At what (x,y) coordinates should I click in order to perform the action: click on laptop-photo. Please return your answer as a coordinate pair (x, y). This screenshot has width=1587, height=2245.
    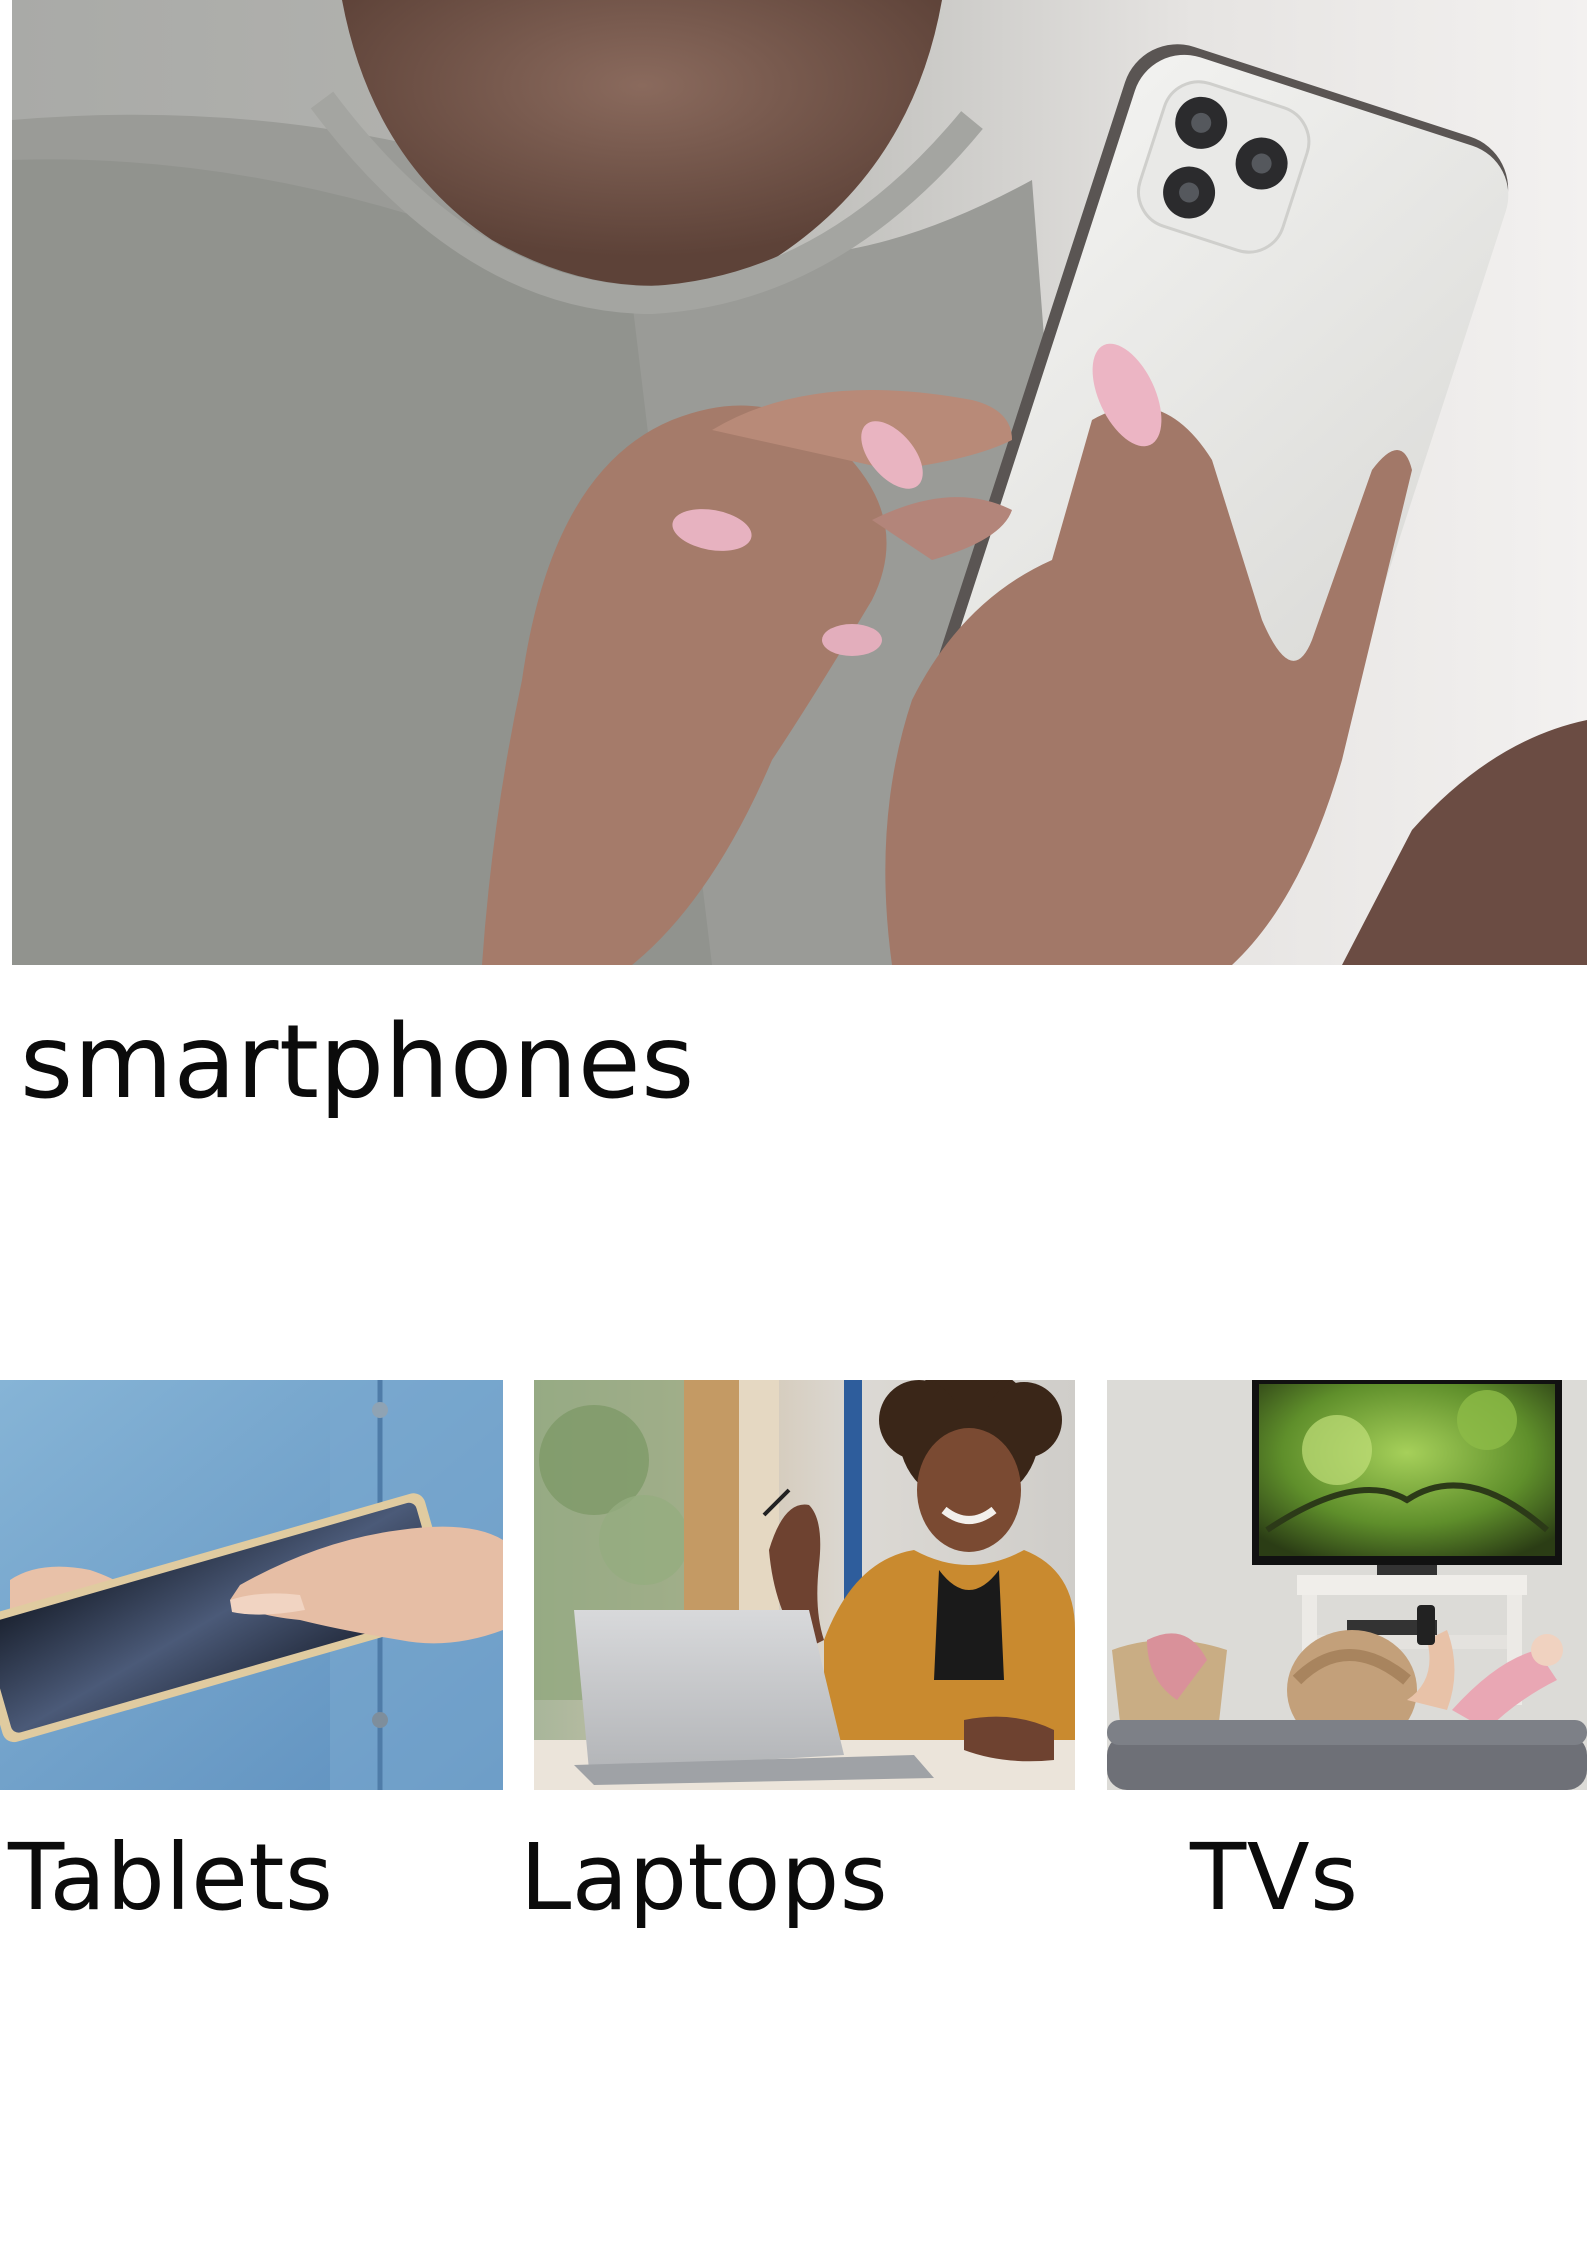
    Looking at the image, I should click on (804, 1585).